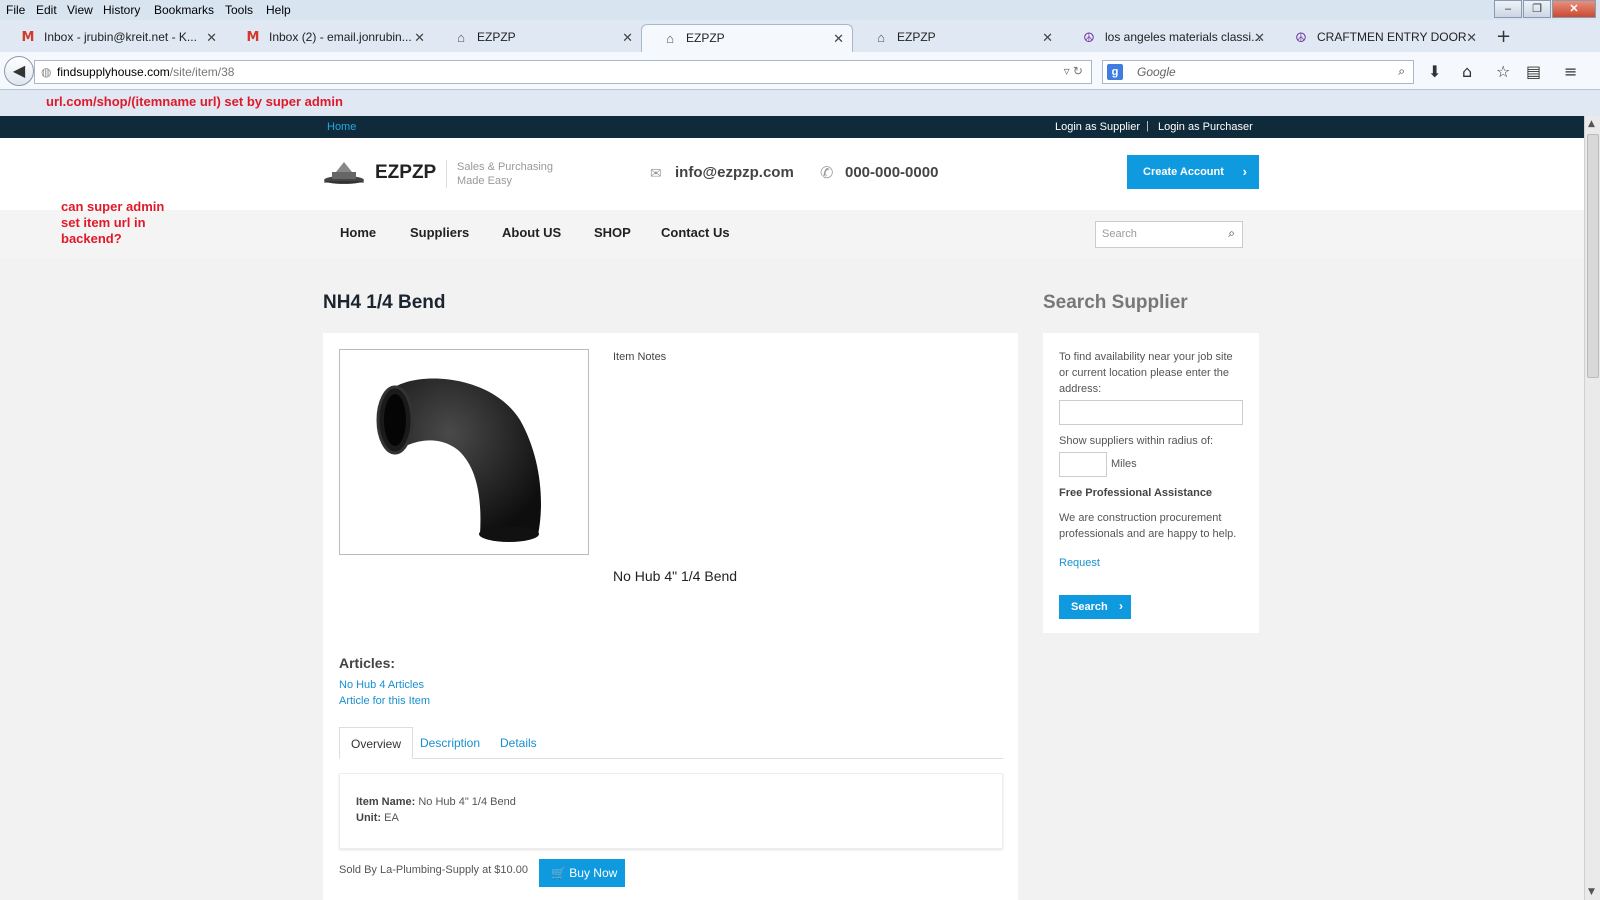 The height and width of the screenshot is (900, 1600). I want to click on nav-suppliers: Suppliers, so click(439, 232).